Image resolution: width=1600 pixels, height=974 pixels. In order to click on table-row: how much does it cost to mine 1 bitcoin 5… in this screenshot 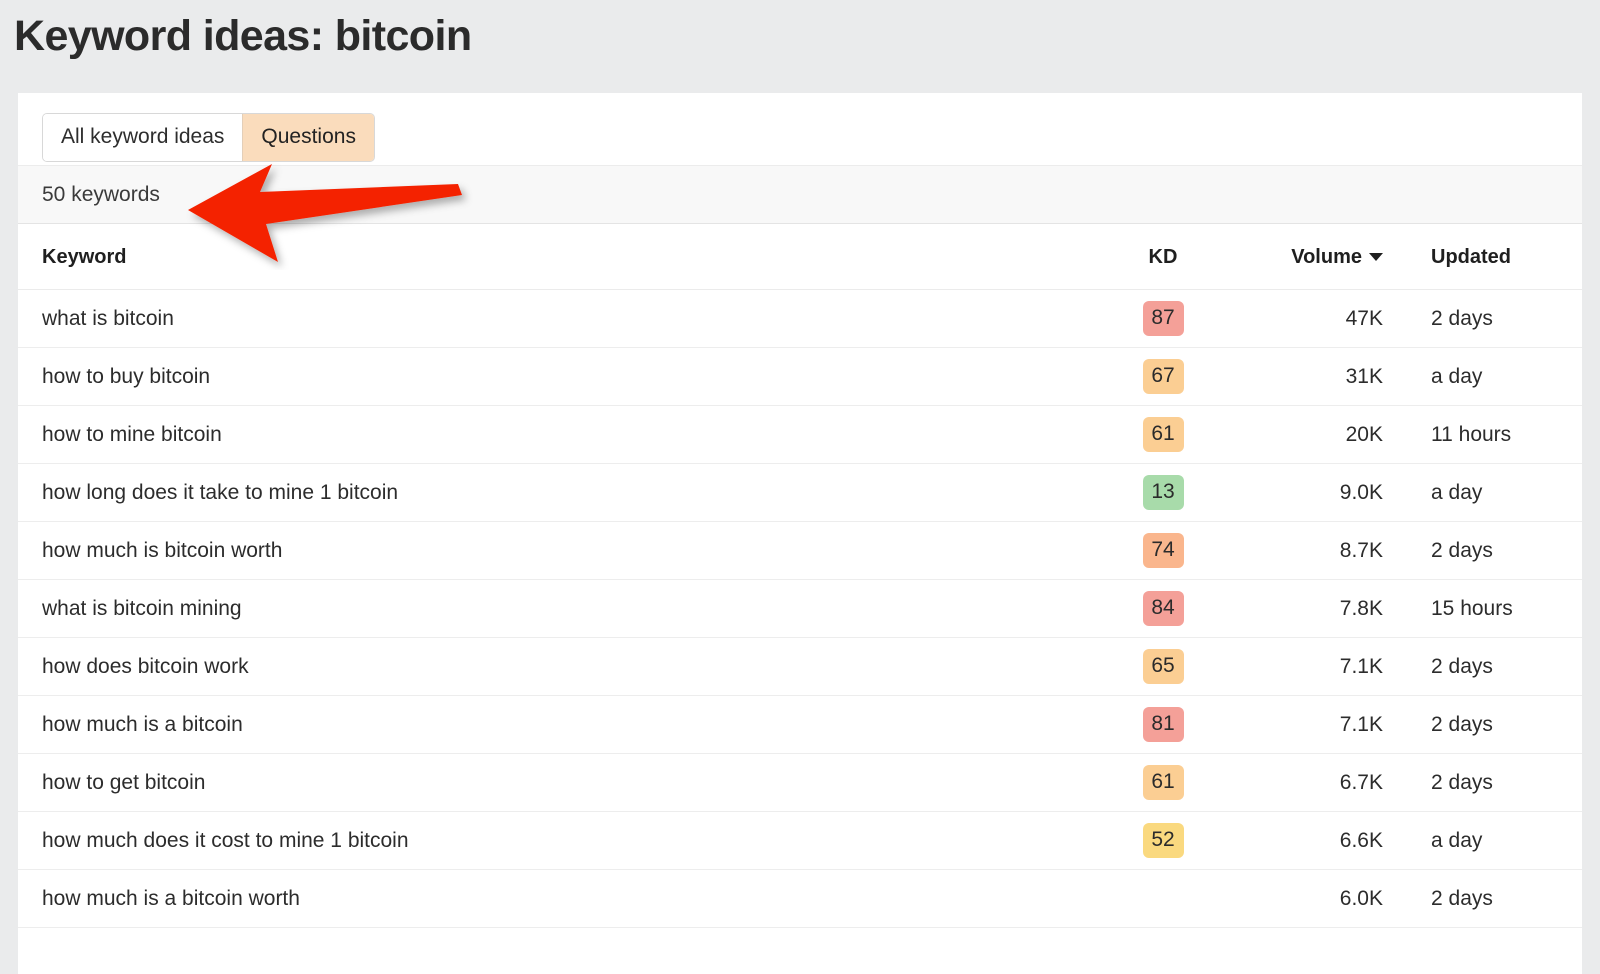, I will do `click(800, 840)`.